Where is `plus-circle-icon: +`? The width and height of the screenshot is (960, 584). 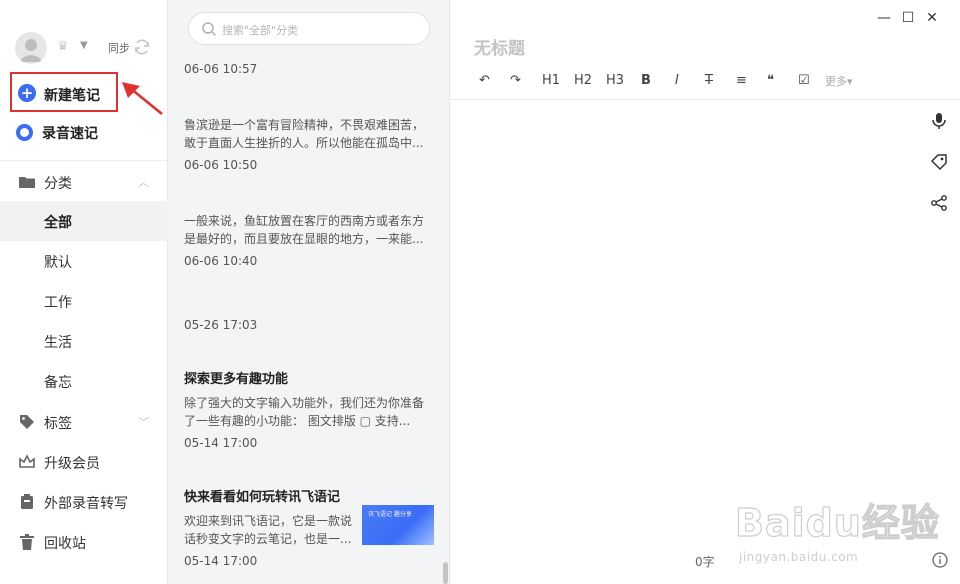 plus-circle-icon: + is located at coordinates (27, 93).